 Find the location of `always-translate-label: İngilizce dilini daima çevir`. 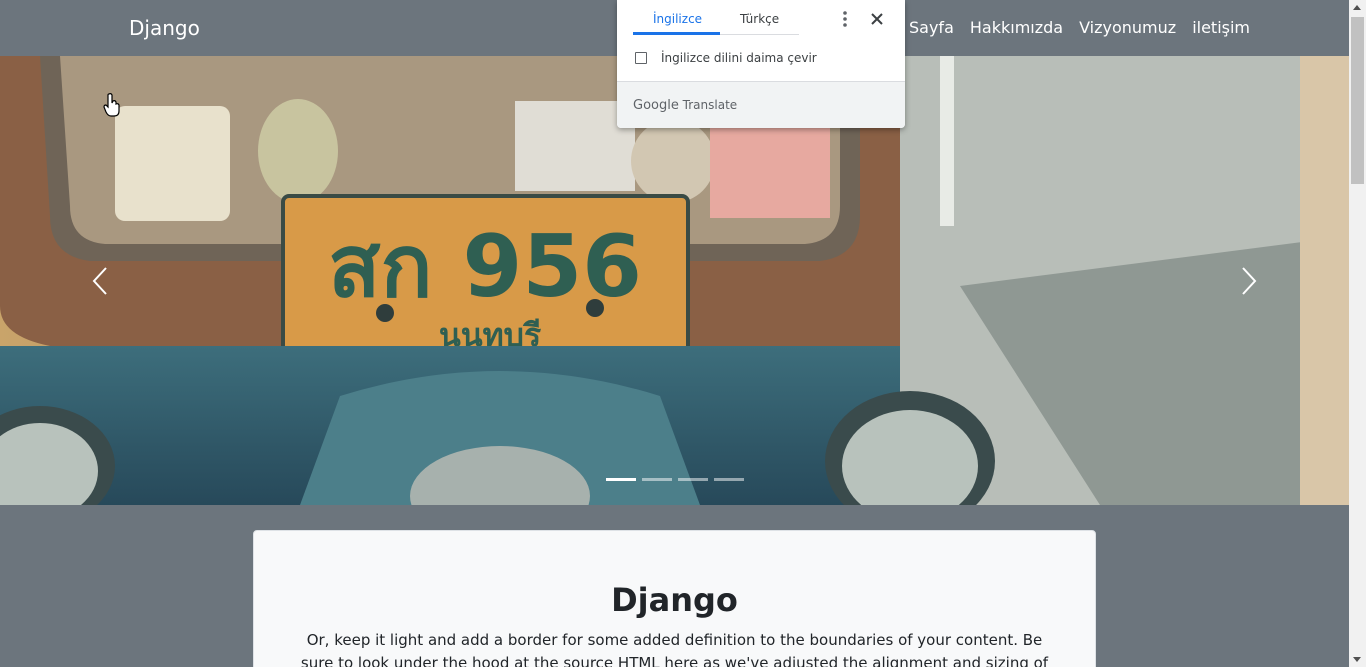

always-translate-label: İngilizce dilini daima çevir is located at coordinates (739, 58).